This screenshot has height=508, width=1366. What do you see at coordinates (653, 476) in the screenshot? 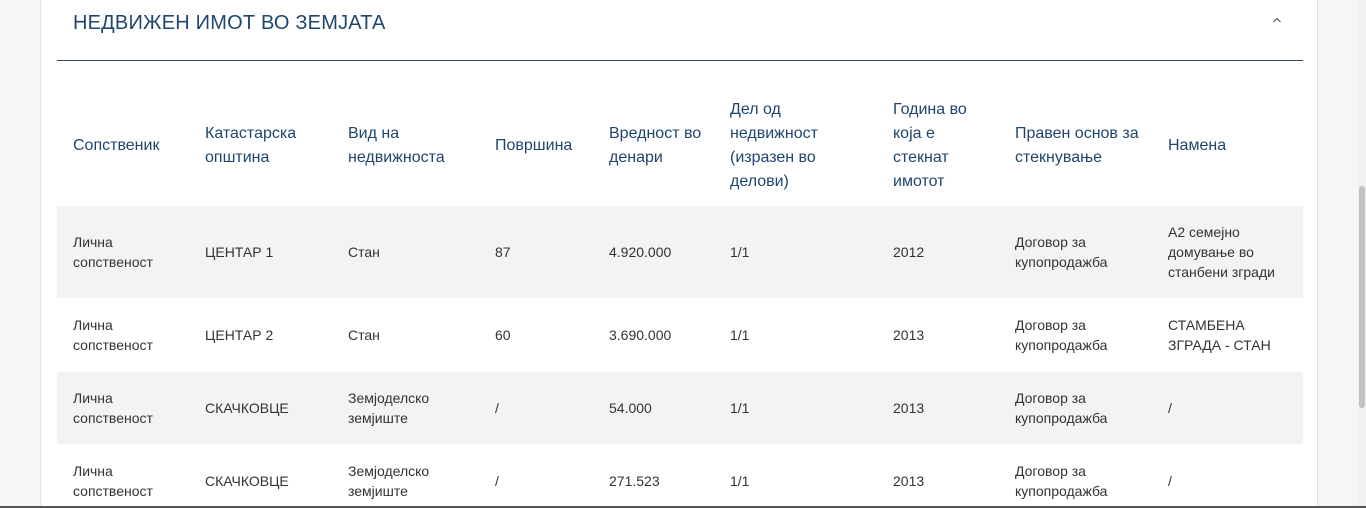
I see `cell-value: 271.523` at bounding box center [653, 476].